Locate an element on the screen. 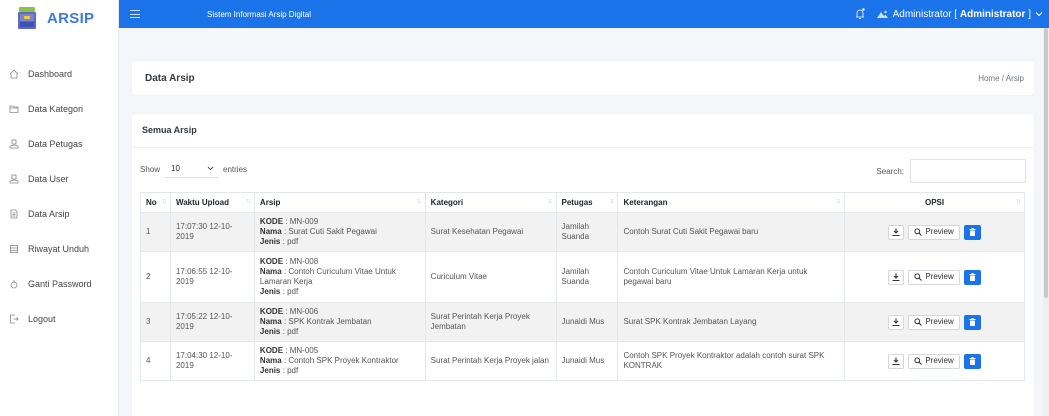 The height and width of the screenshot is (416, 1049). page-title: Data Arsip is located at coordinates (170, 78).